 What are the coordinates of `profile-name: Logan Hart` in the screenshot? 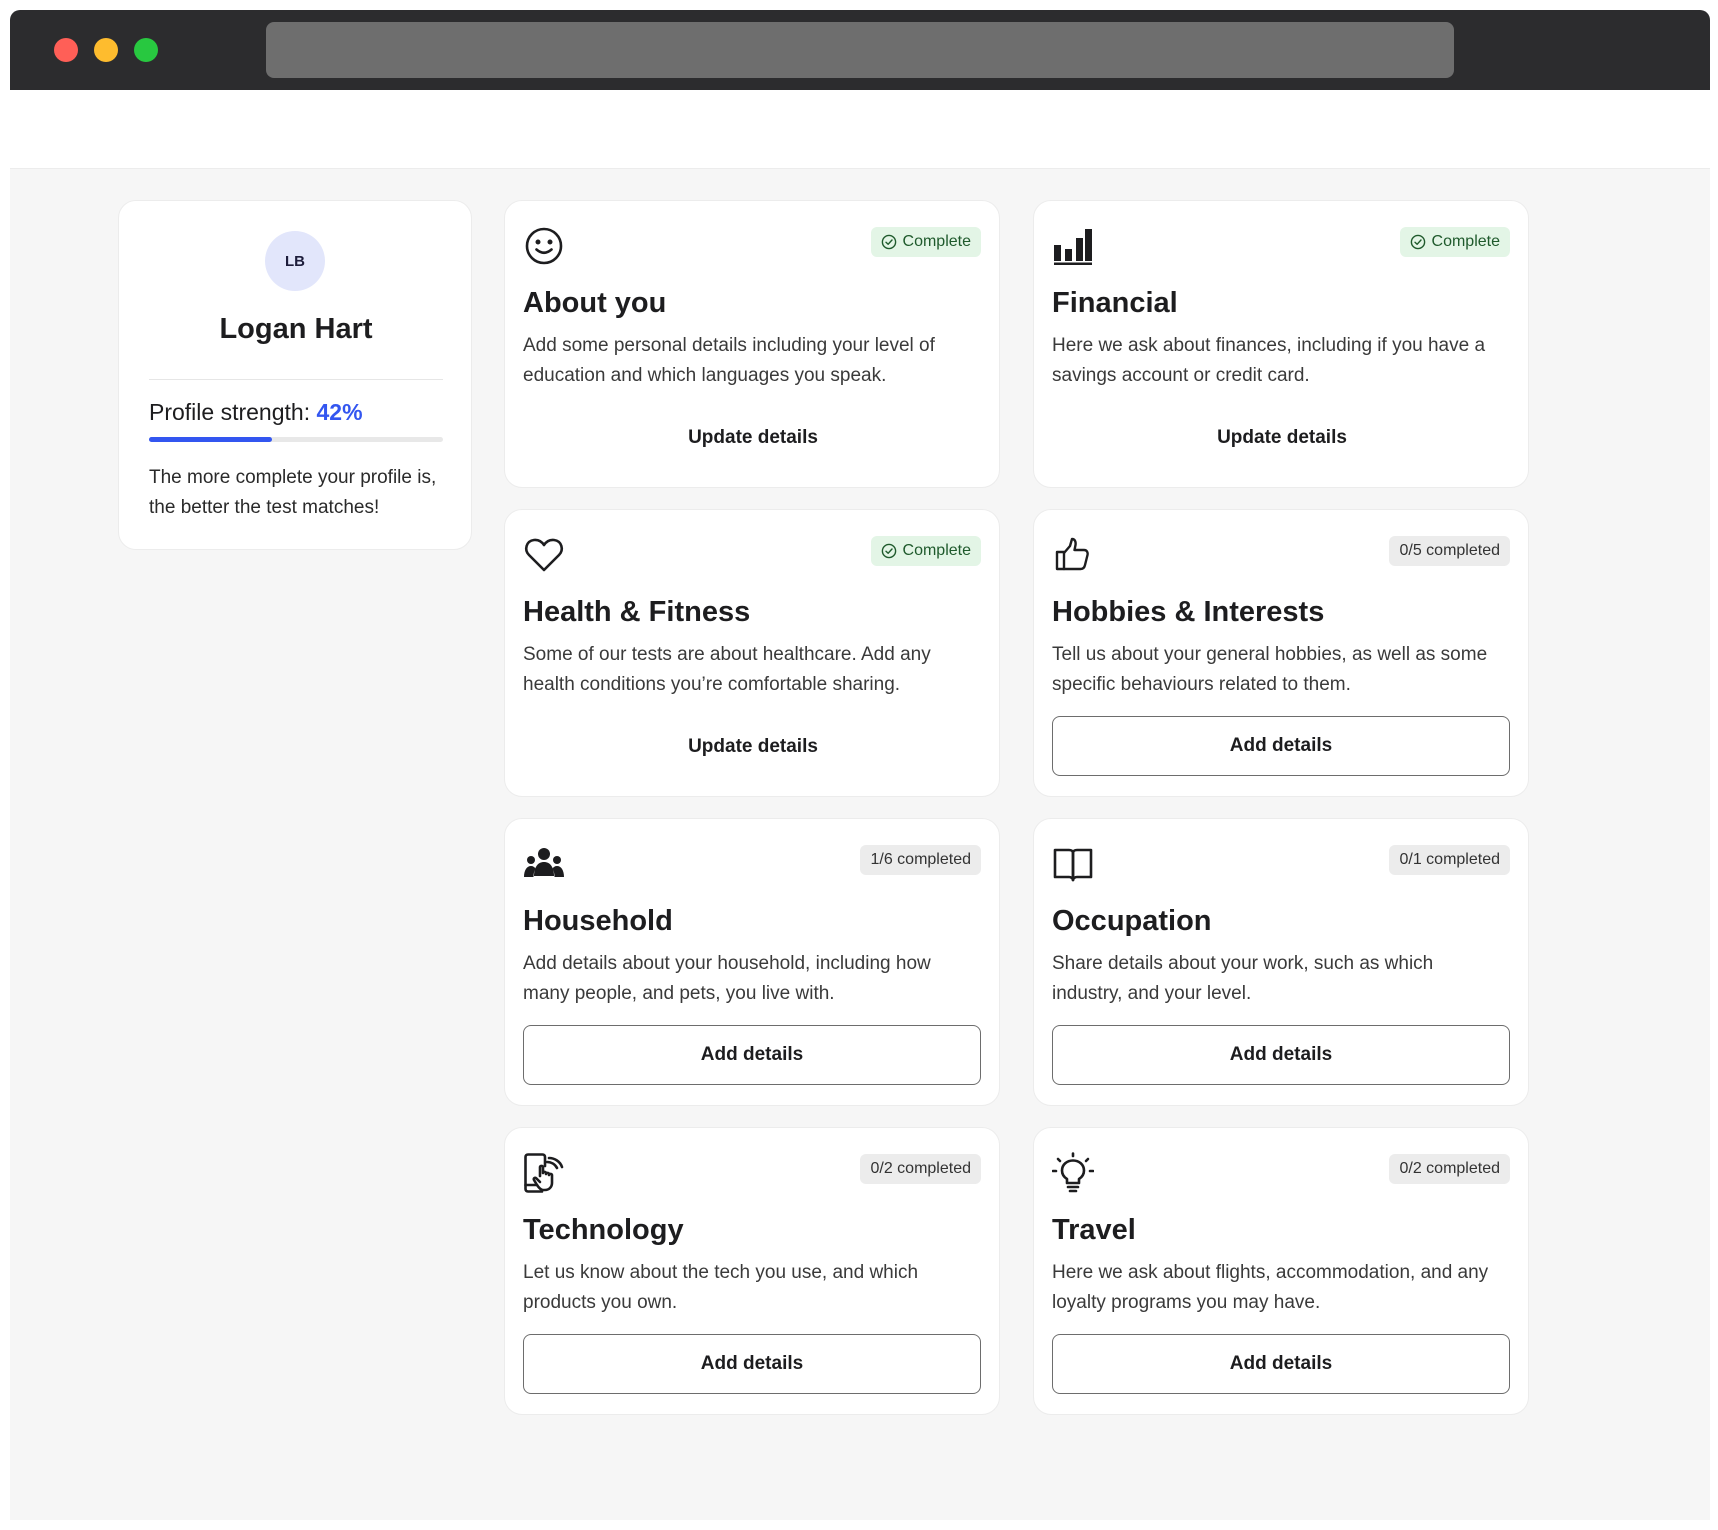 It's located at (296, 329).